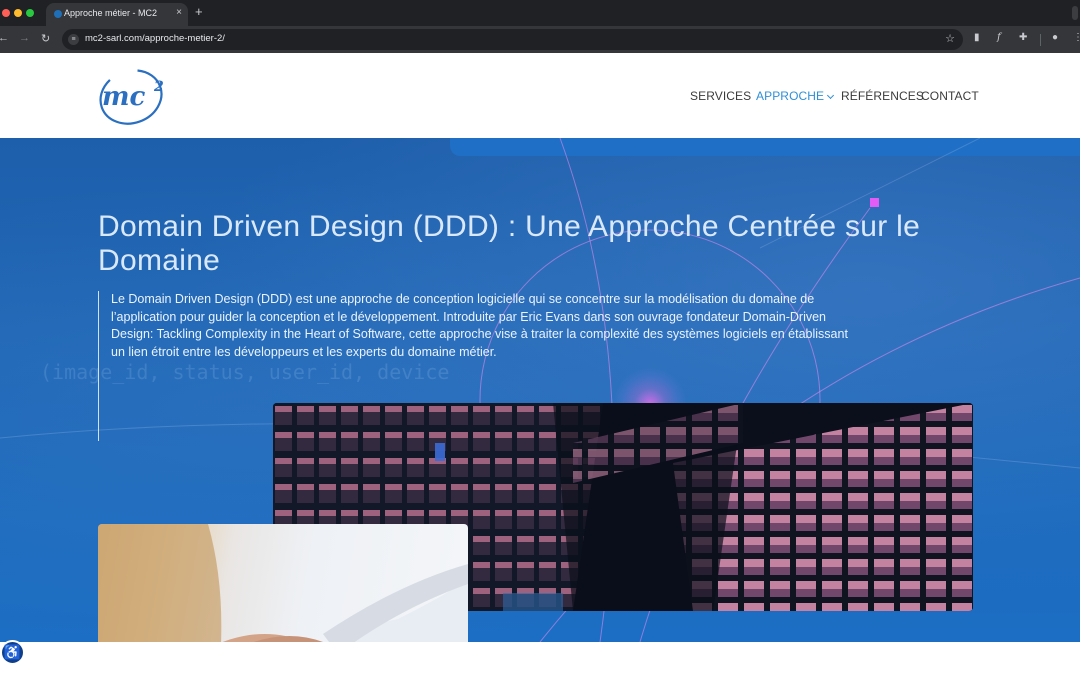 The image size is (1080, 675). Describe the element at coordinates (882, 96) in the screenshot. I see `nav-references: RÉFÉRENCES` at that location.